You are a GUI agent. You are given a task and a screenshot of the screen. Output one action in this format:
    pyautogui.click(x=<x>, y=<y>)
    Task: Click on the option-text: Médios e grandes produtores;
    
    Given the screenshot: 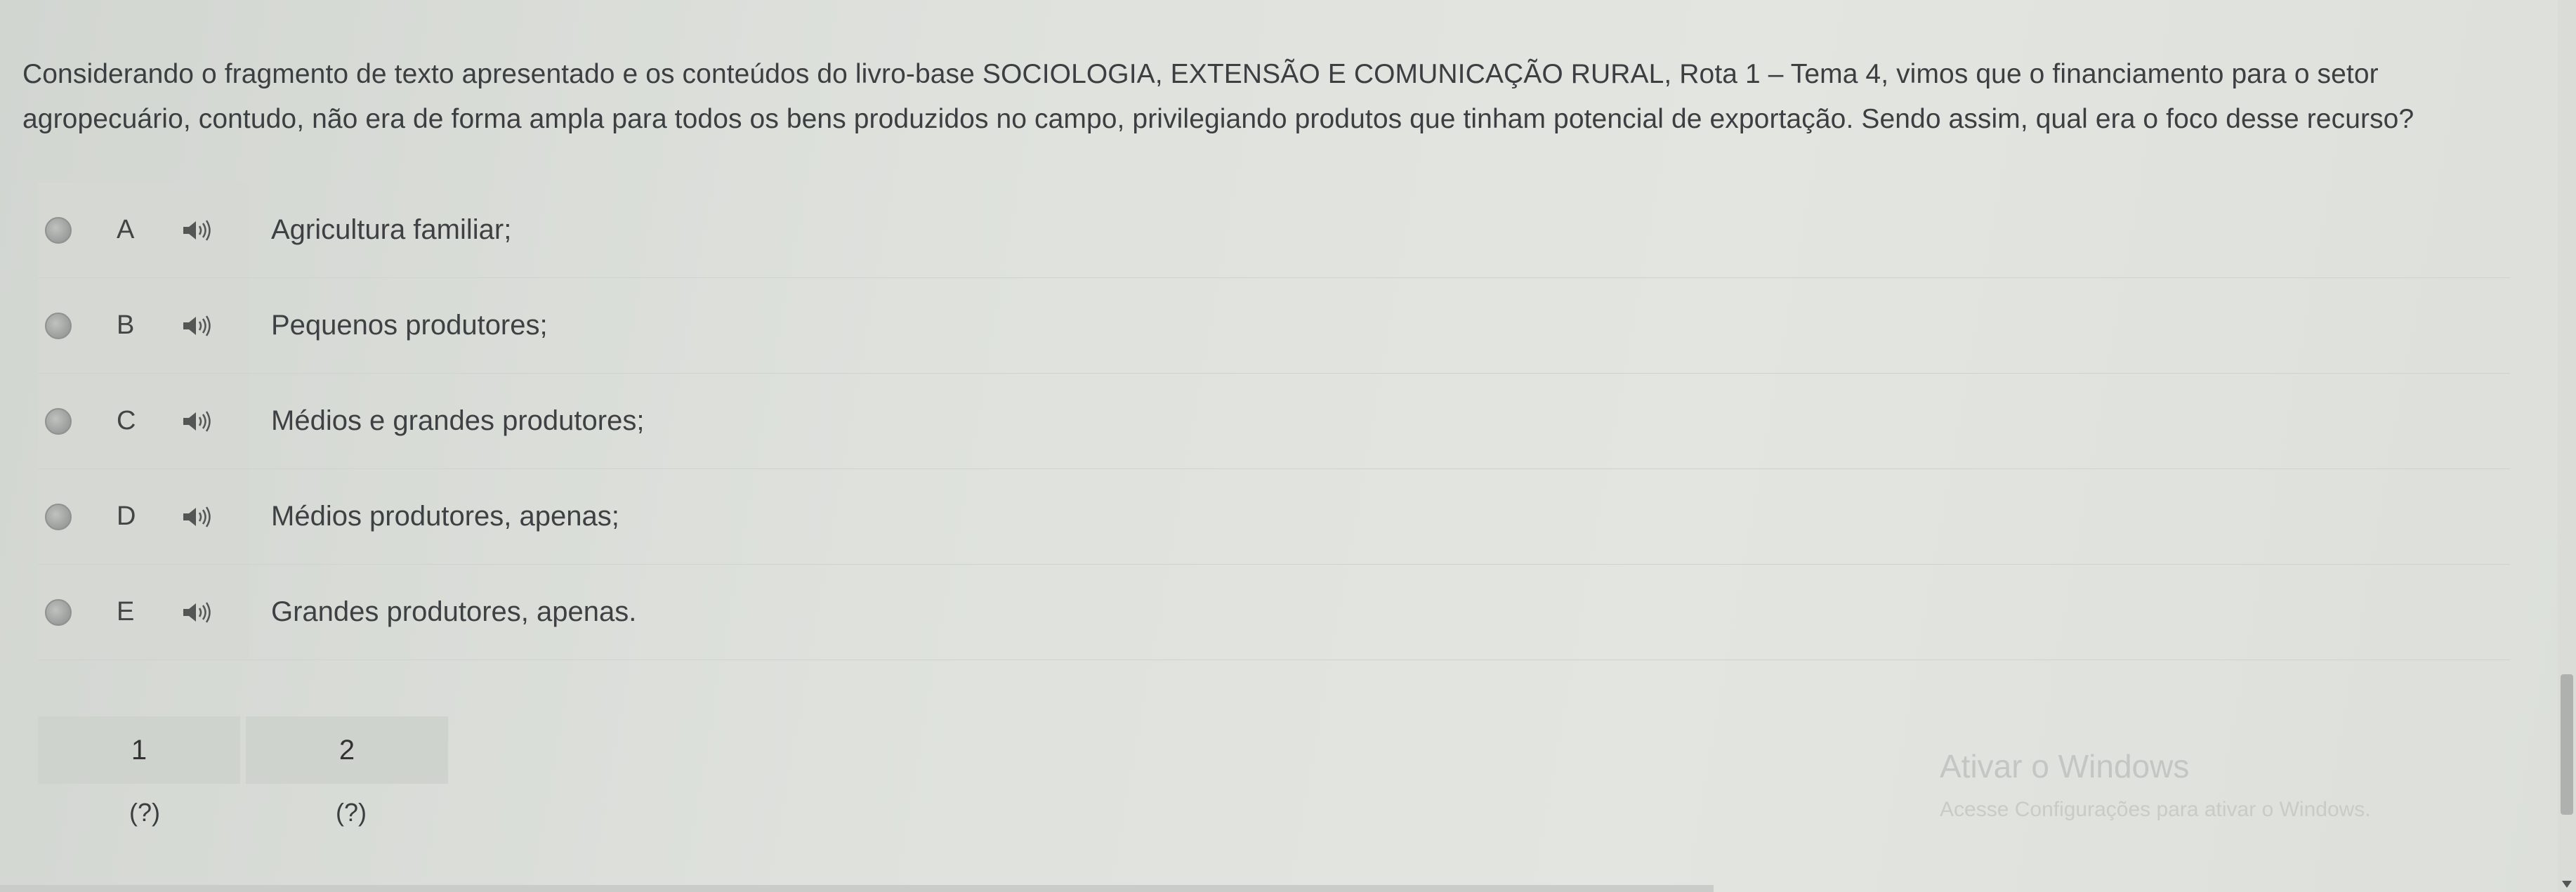 What is the action you would take?
    pyautogui.click(x=458, y=420)
    